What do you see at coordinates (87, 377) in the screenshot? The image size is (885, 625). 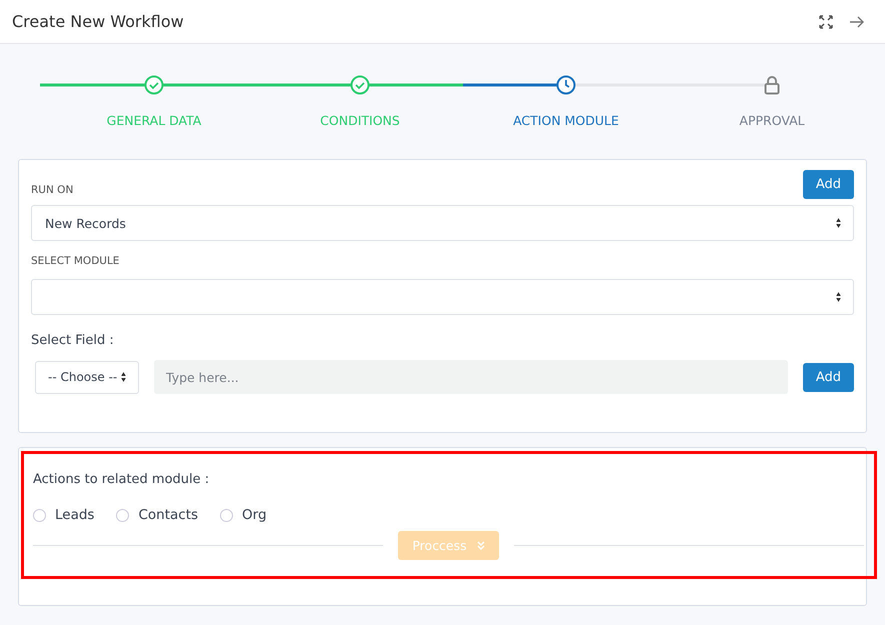 I see `choose-select: -- Choose --` at bounding box center [87, 377].